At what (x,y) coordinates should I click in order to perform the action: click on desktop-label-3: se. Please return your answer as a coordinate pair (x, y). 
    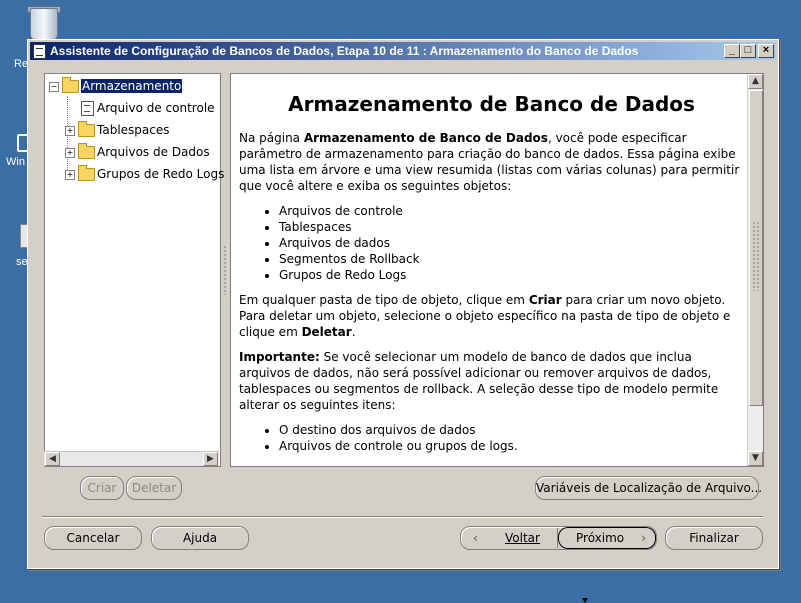
    Looking at the image, I should click on (22, 262).